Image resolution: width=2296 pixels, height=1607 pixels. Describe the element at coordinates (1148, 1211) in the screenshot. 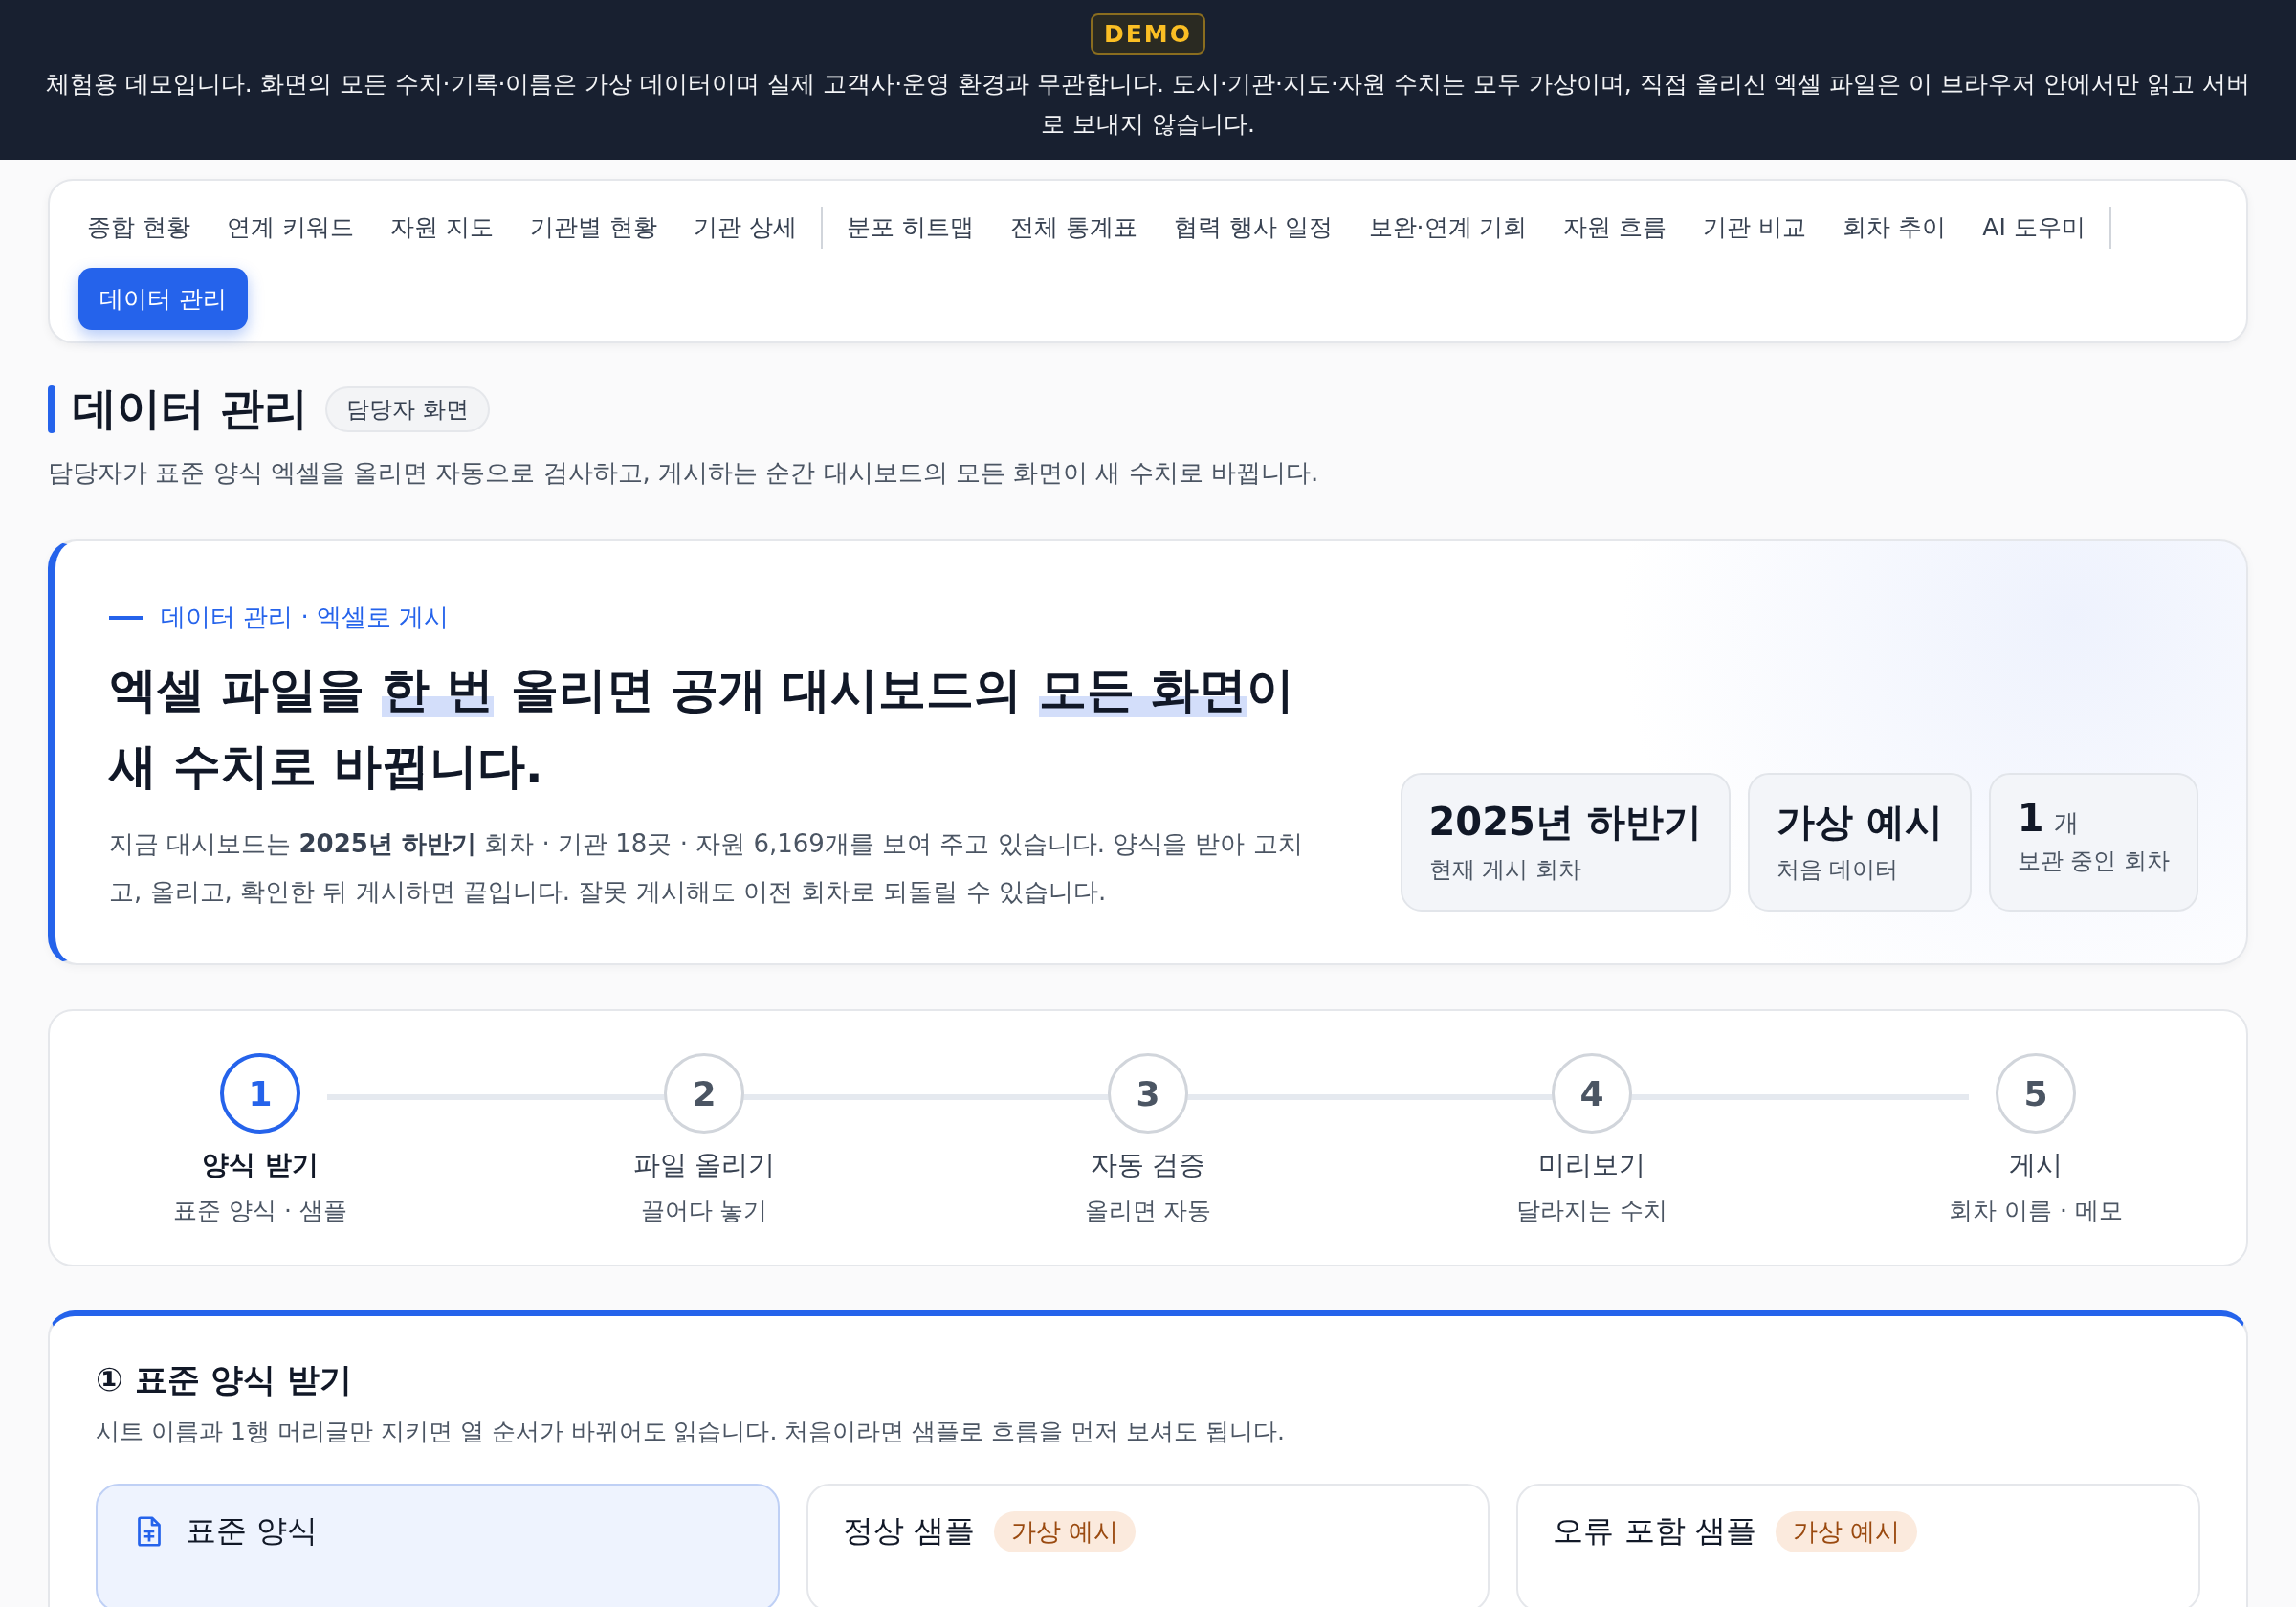

I see `step-subtitle: 올리면 자동` at that location.